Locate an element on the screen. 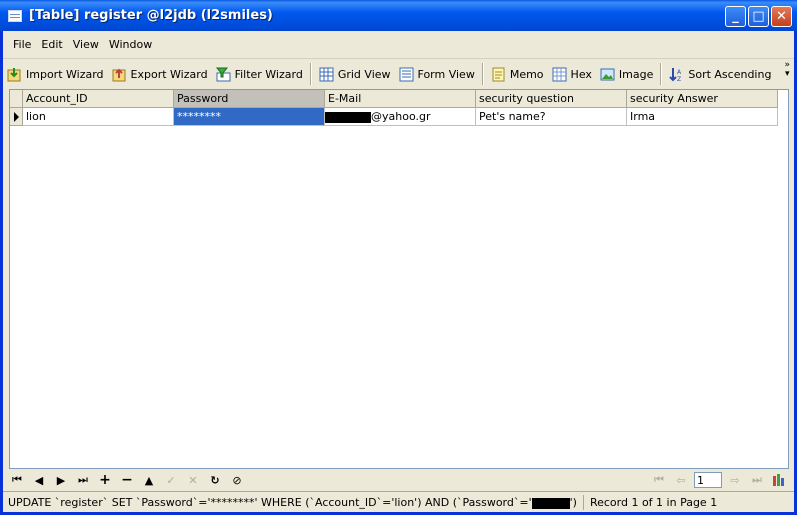 The height and width of the screenshot is (515, 797). row-indicator-arrow-icon is located at coordinates (16, 117).